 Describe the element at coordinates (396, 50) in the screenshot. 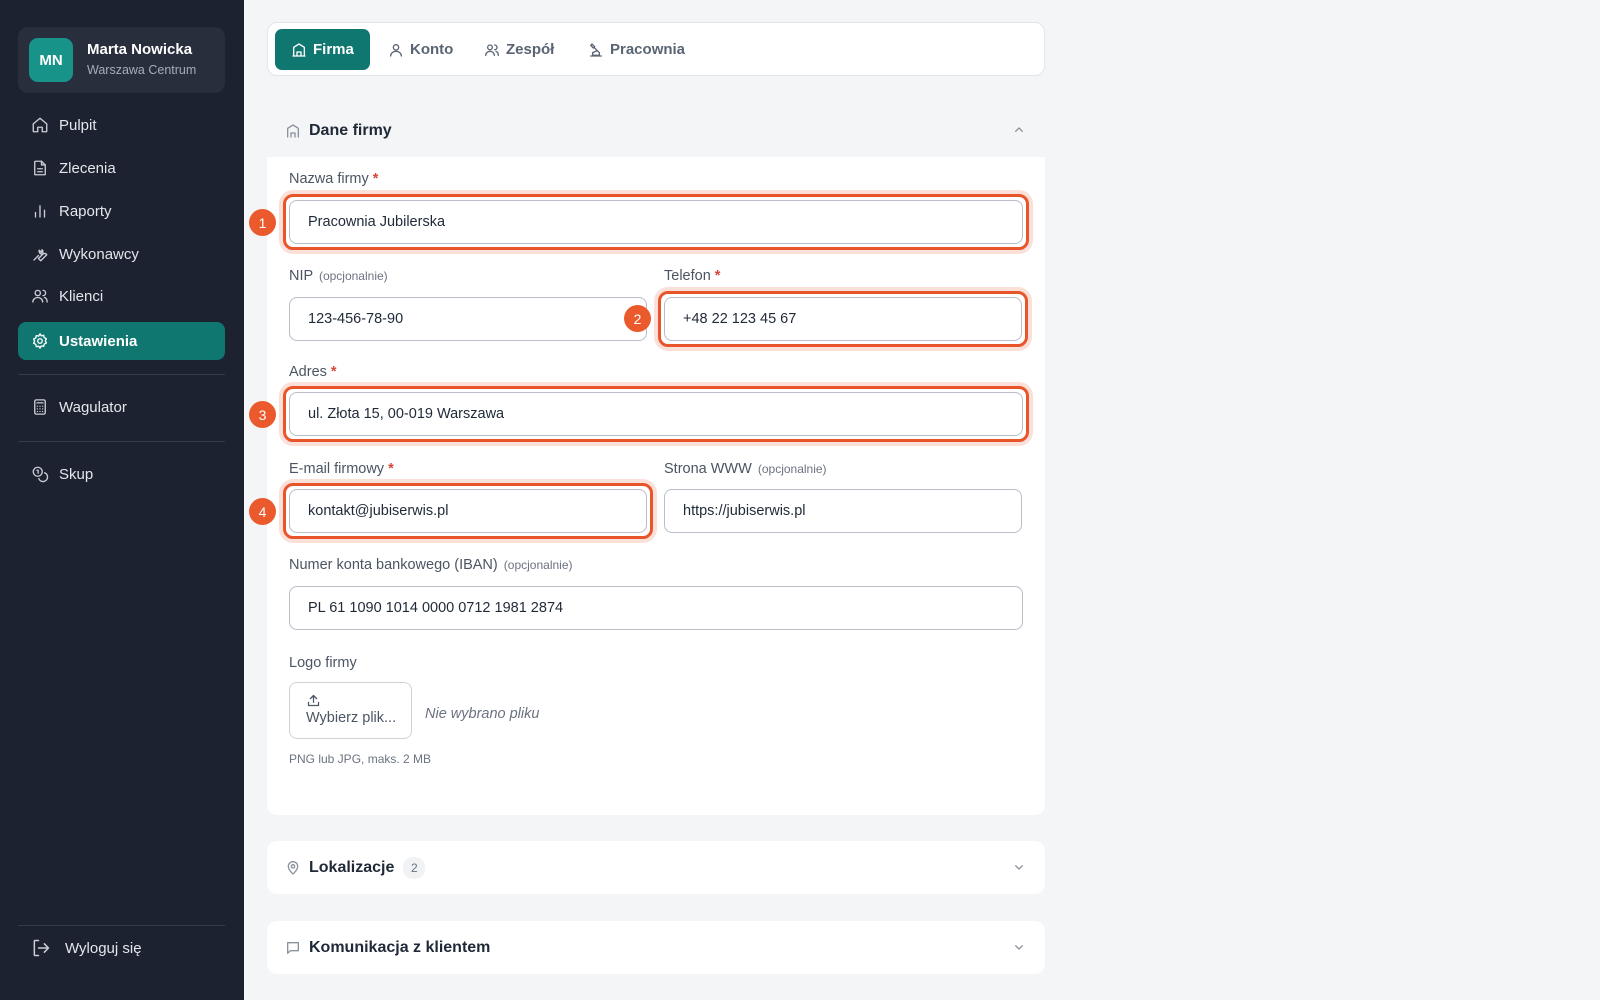

I see `user-icon` at that location.